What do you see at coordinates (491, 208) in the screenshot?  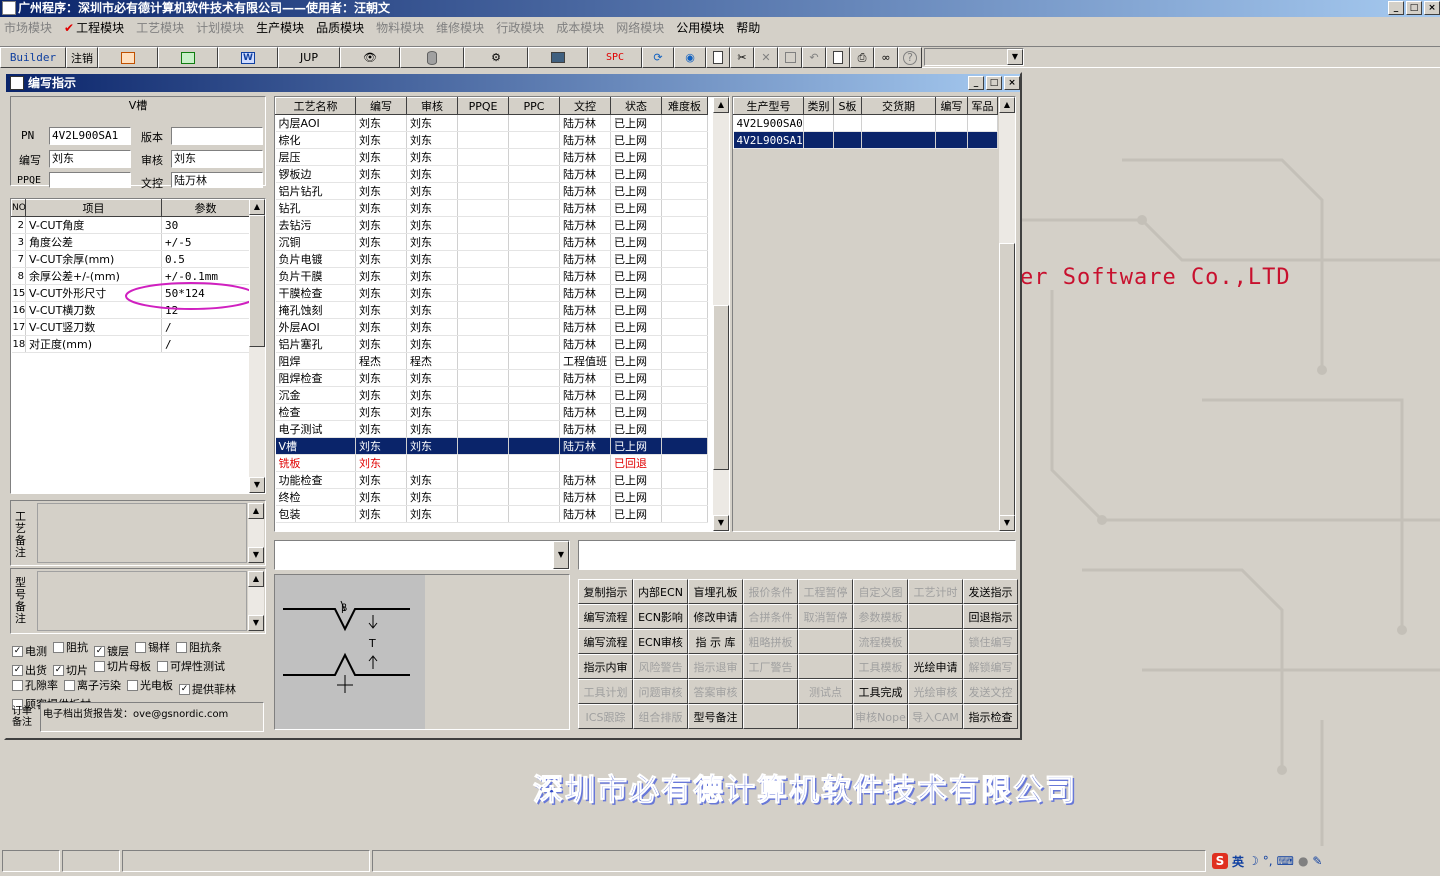 I see `process-row: 钻孔 刘东 刘东 陆万林 已上网` at bounding box center [491, 208].